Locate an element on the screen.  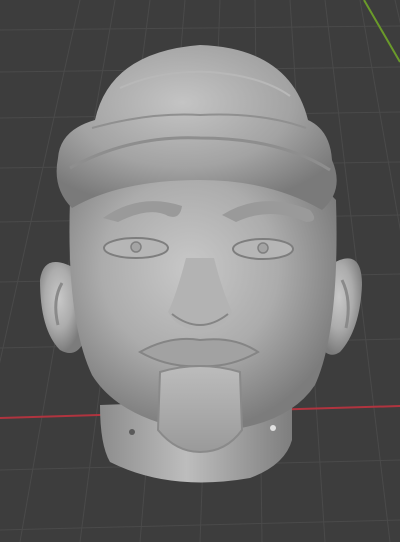
chin-beard is located at coordinates (200, 409).